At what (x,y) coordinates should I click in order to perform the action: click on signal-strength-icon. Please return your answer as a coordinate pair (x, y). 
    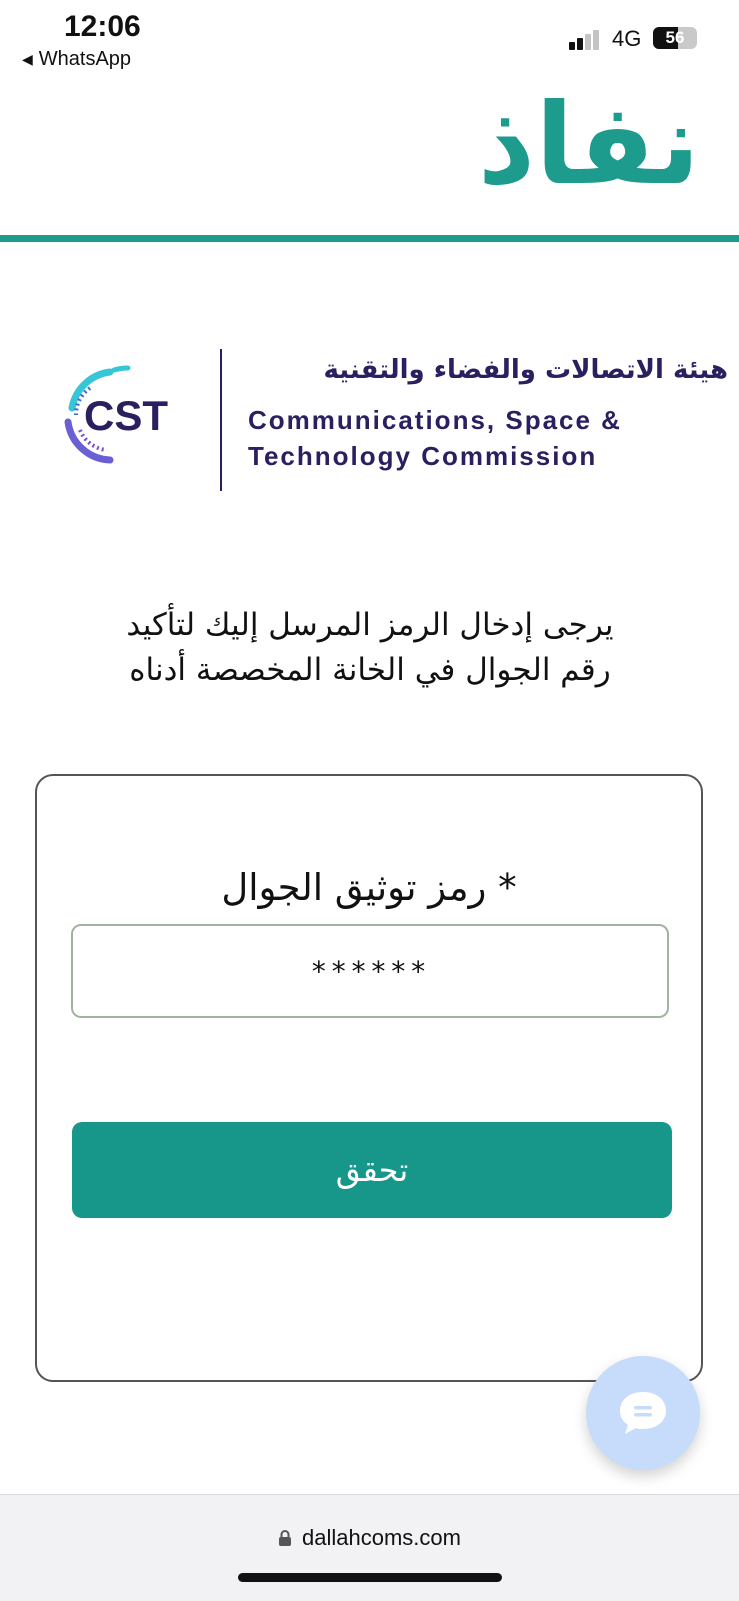
    Looking at the image, I should click on (587, 39).